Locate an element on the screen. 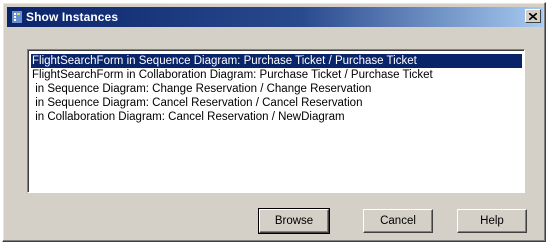  help-button: Help is located at coordinates (492, 221).